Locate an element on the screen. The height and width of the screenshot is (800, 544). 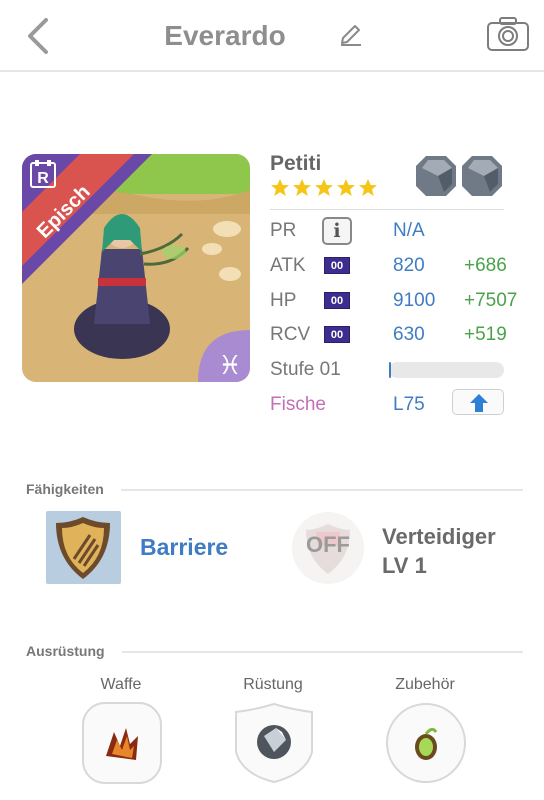
active-skill-button is located at coordinates (83, 547).